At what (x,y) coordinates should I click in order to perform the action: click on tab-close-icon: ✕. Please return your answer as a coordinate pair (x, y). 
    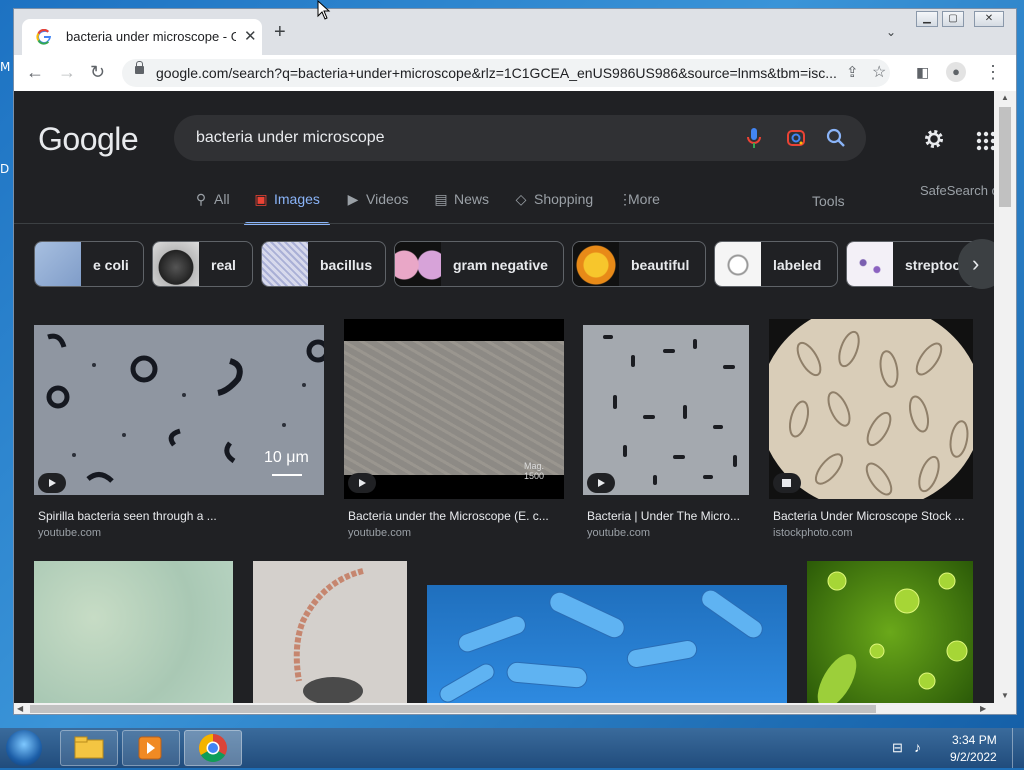
    Looking at the image, I should click on (250, 36).